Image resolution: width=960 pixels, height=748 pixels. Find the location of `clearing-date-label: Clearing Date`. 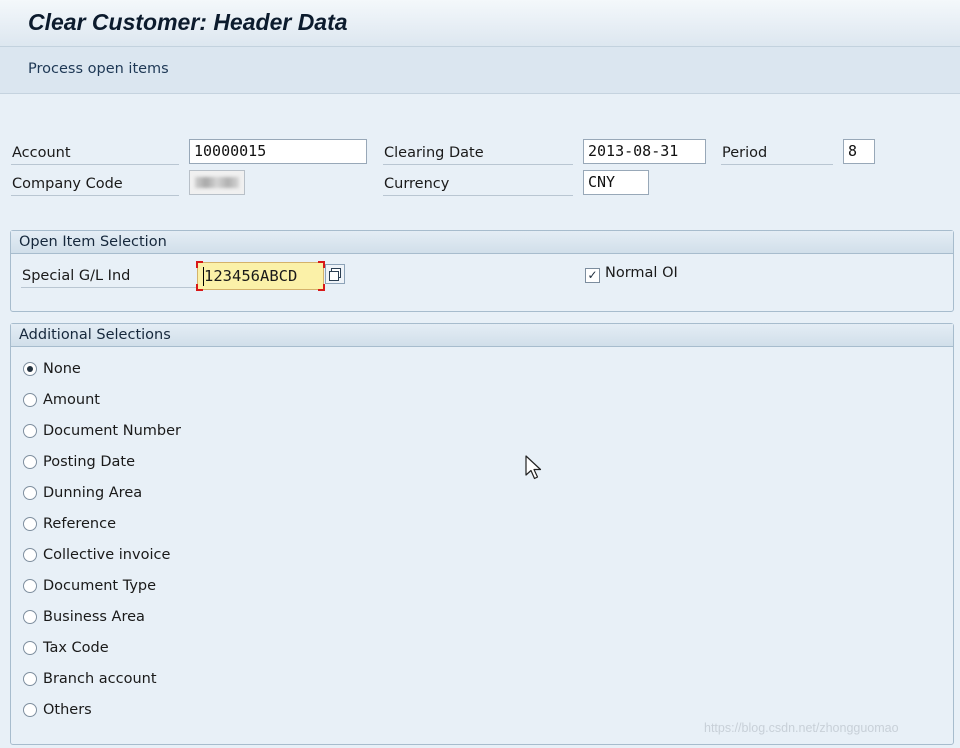

clearing-date-label: Clearing Date is located at coordinates (478, 153).